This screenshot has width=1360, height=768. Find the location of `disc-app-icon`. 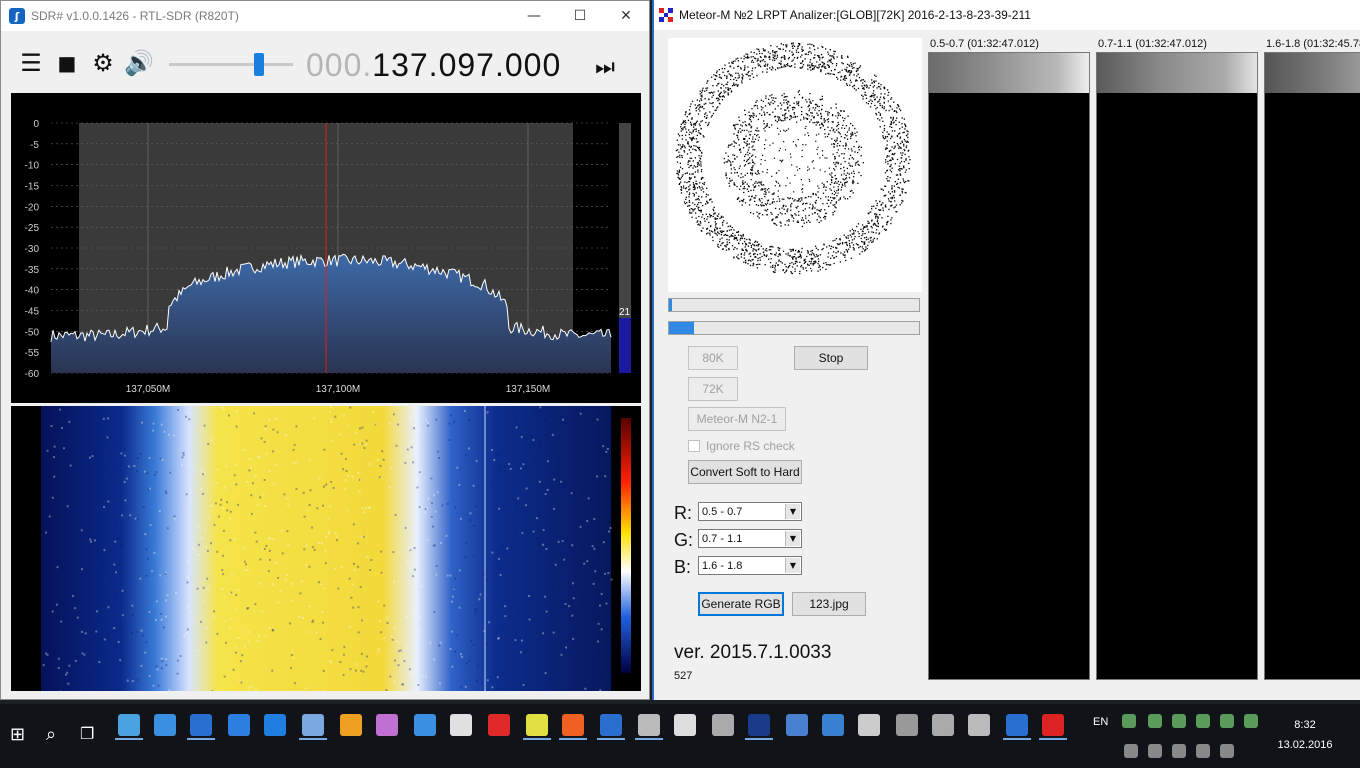

disc-app-icon is located at coordinates (723, 725).